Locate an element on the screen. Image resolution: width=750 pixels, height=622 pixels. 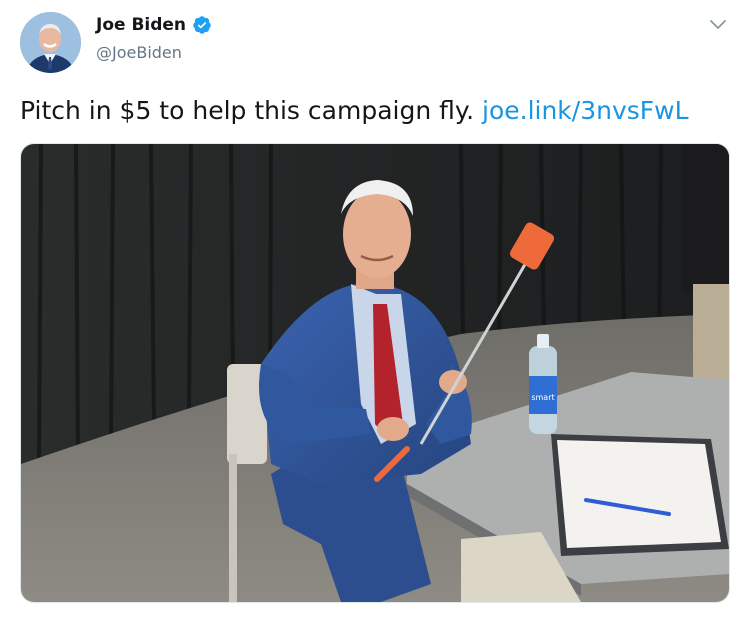
verified-badge-icon is located at coordinates (202, 25).